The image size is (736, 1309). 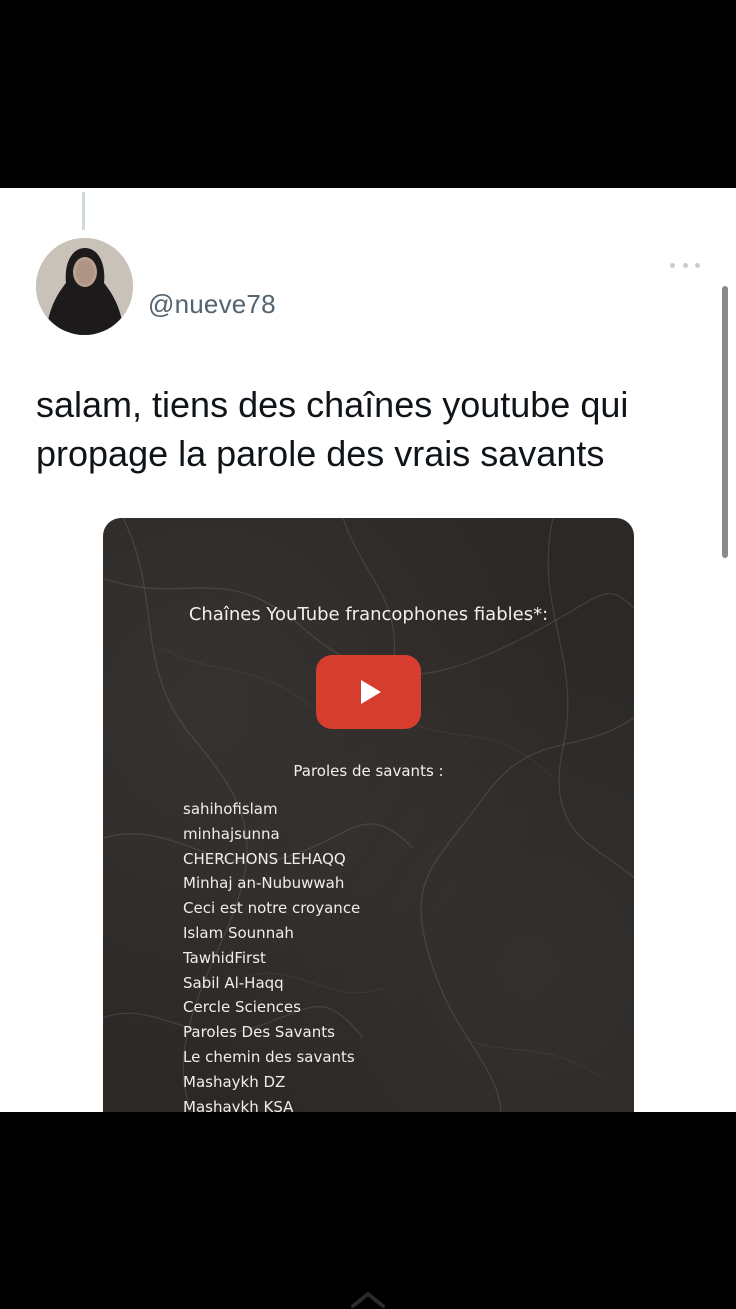 I want to click on top-black-bar, so click(x=368, y=94).